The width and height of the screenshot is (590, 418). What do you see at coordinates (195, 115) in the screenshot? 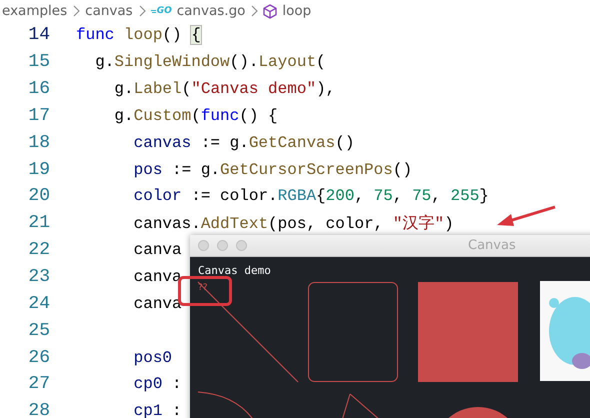
I see `code-line: g.Custom(func() {` at bounding box center [195, 115].